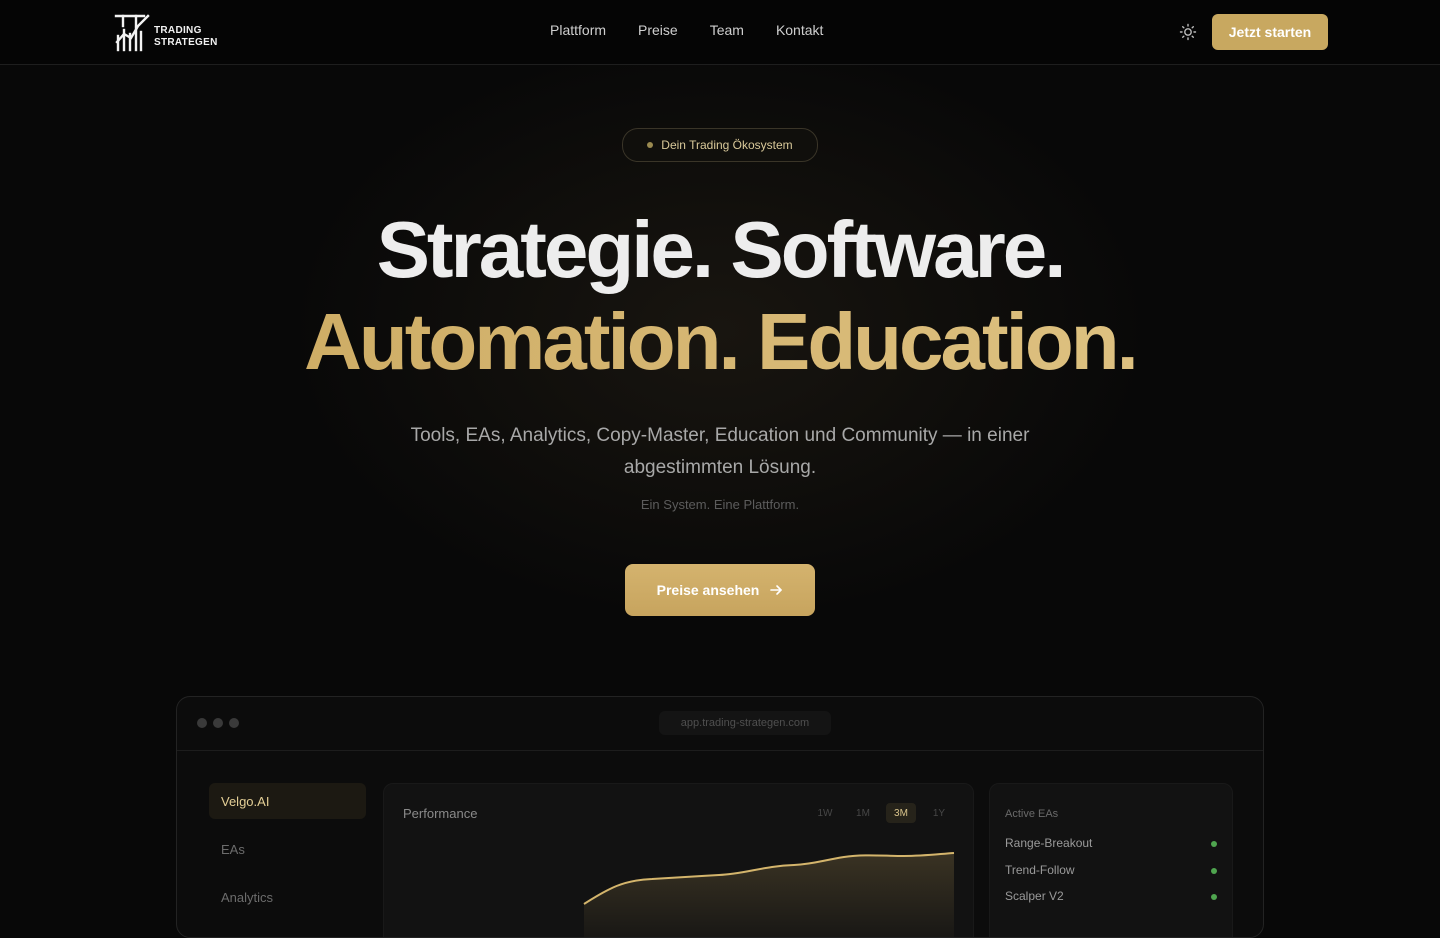 This screenshot has height=938, width=1440. What do you see at coordinates (720, 342) in the screenshot?
I see `headline-line-2: Automation. Education.` at bounding box center [720, 342].